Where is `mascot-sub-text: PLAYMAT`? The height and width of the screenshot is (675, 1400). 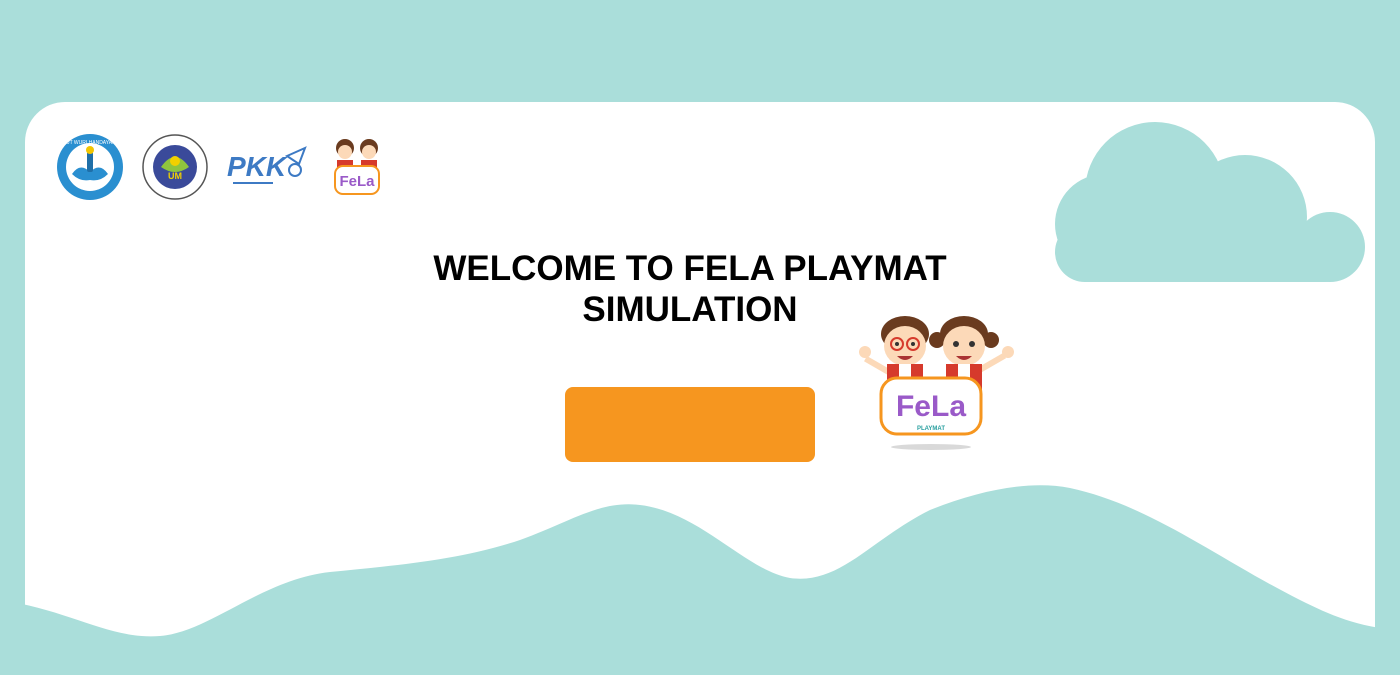 mascot-sub-text: PLAYMAT is located at coordinates (931, 429).